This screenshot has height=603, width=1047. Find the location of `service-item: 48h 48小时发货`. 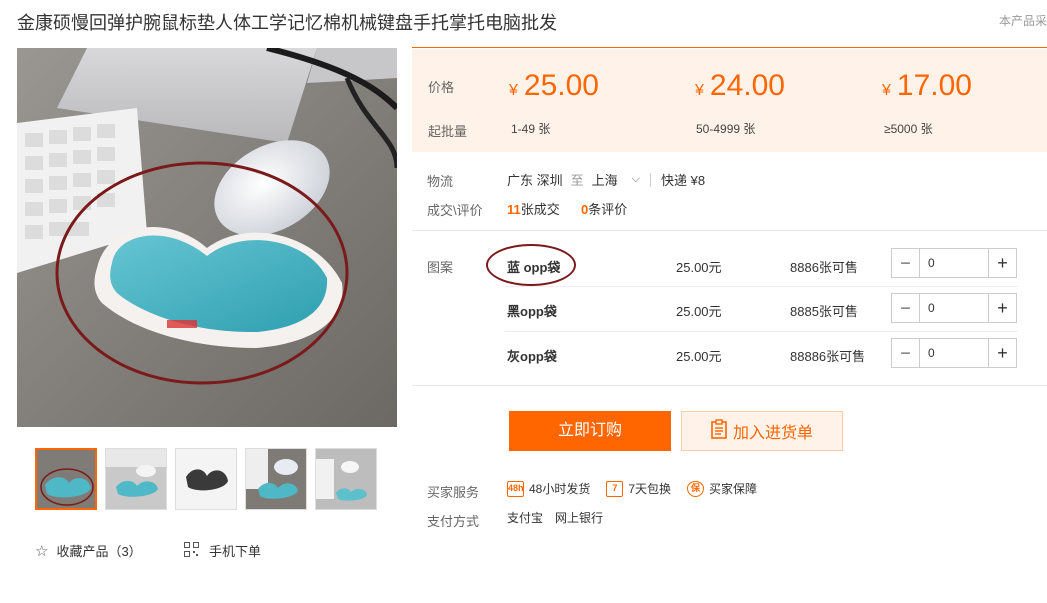

service-item: 48h 48小时发货 is located at coordinates (548, 488).